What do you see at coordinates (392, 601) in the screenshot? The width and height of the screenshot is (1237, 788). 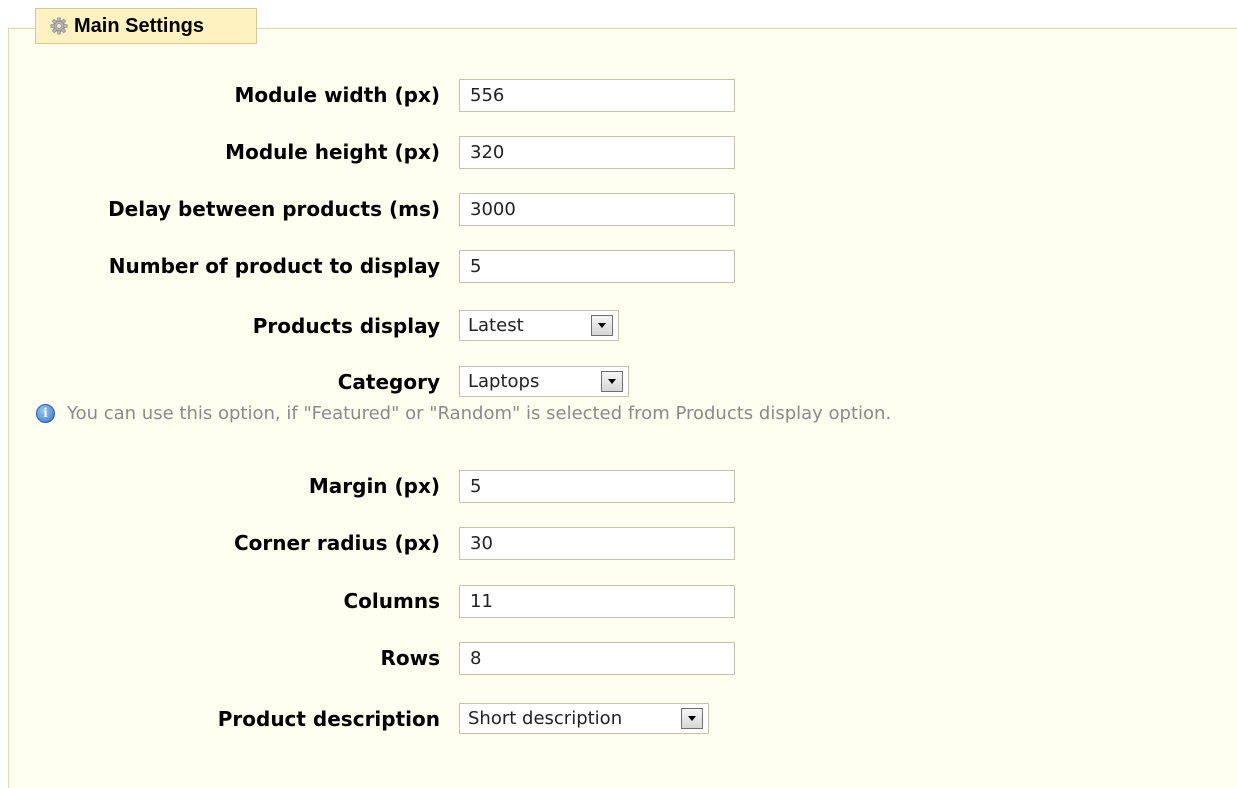 I see `columns-label: Columns` at bounding box center [392, 601].